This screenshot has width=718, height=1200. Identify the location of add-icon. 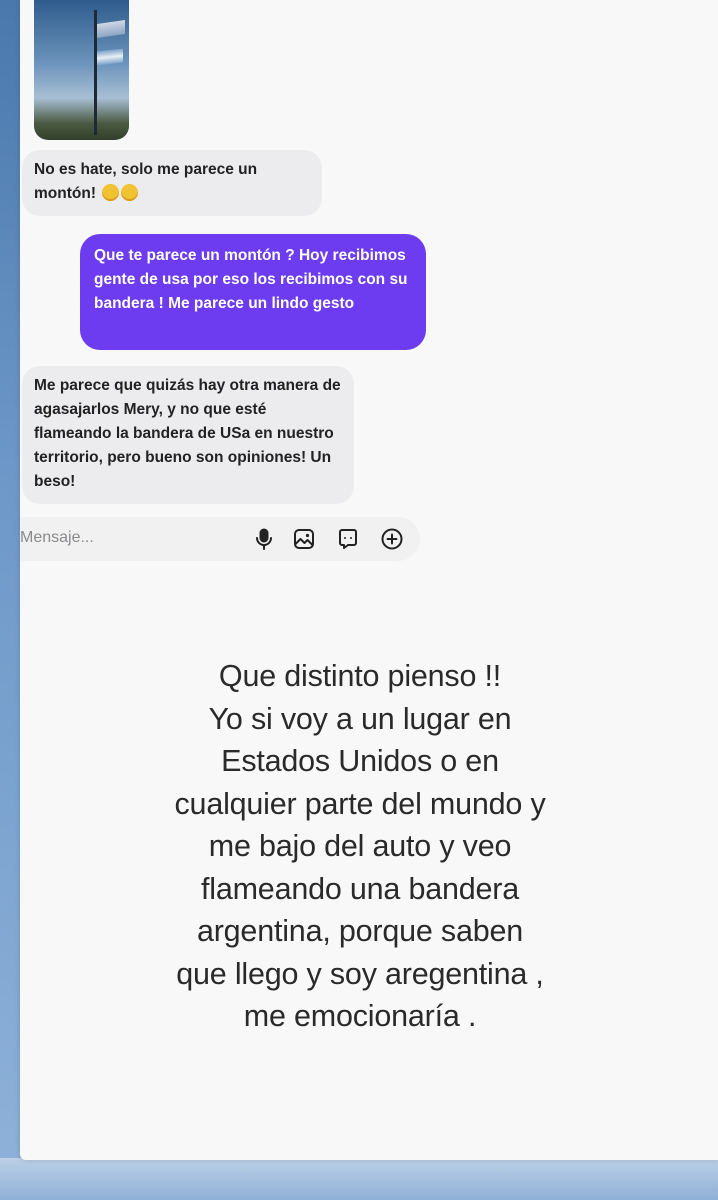
(392, 539).